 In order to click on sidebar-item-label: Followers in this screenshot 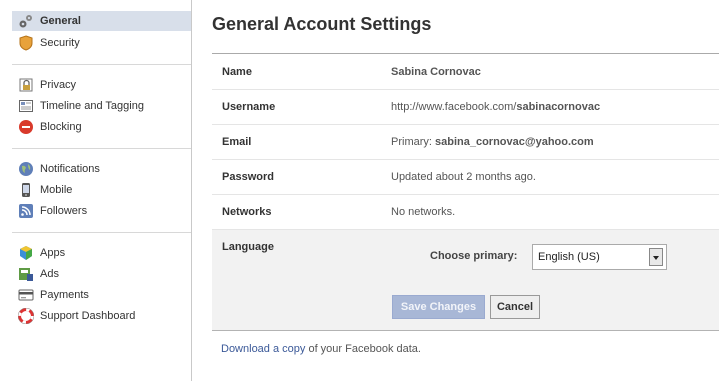, I will do `click(64, 211)`.